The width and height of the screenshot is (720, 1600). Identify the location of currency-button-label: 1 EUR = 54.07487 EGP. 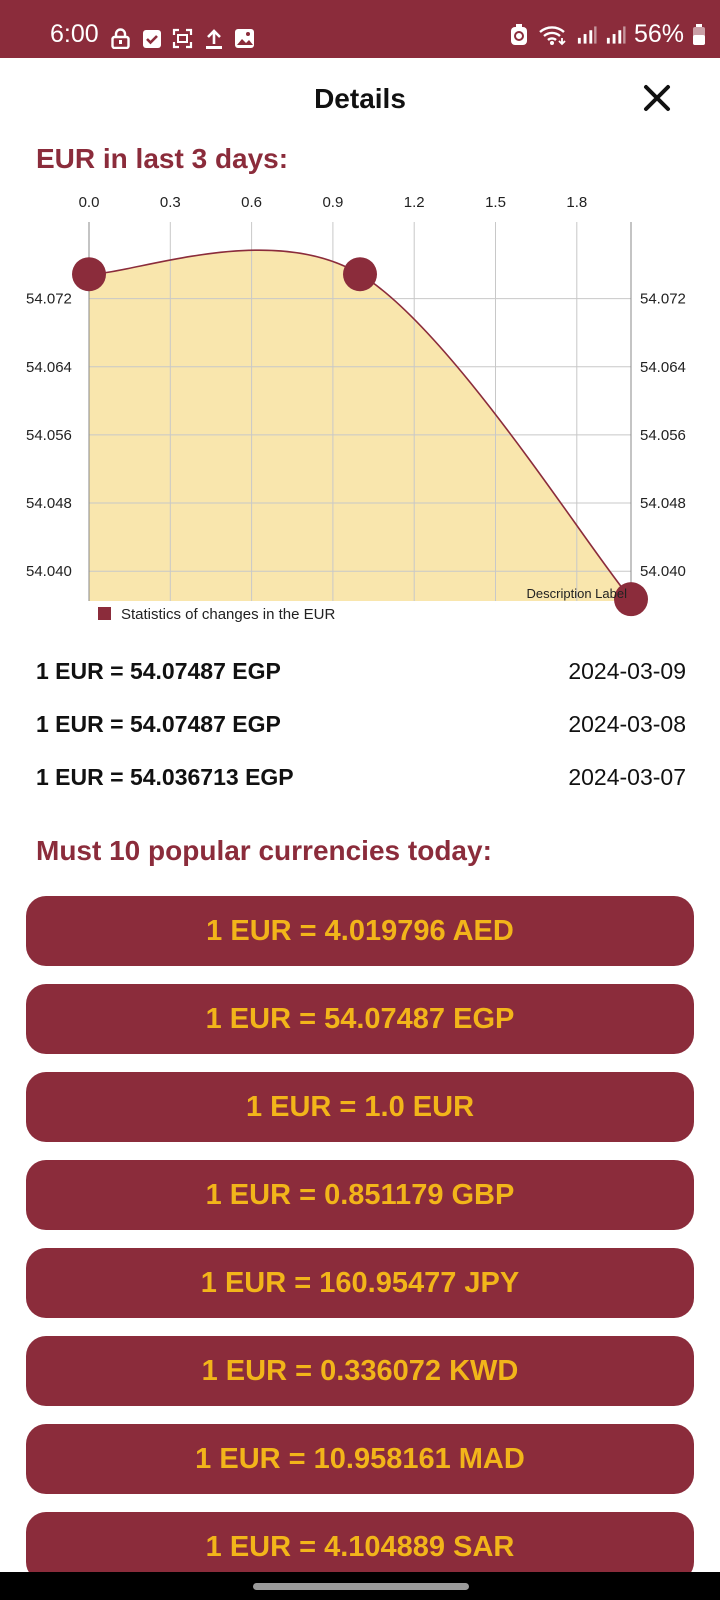
(360, 1018).